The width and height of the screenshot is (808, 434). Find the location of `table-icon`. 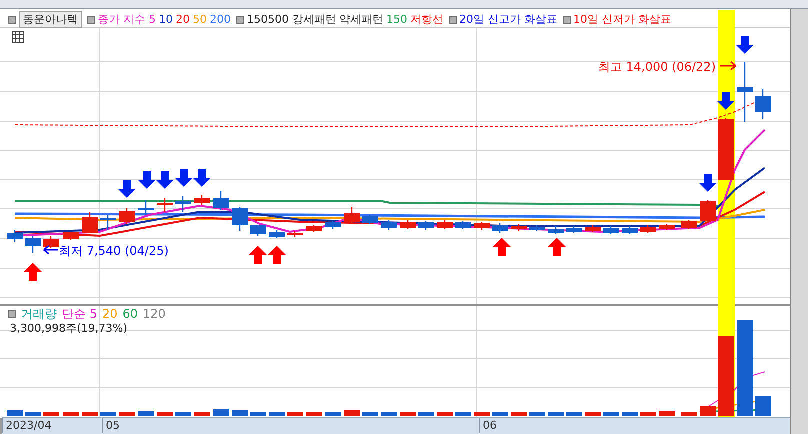

table-icon is located at coordinates (18, 37).